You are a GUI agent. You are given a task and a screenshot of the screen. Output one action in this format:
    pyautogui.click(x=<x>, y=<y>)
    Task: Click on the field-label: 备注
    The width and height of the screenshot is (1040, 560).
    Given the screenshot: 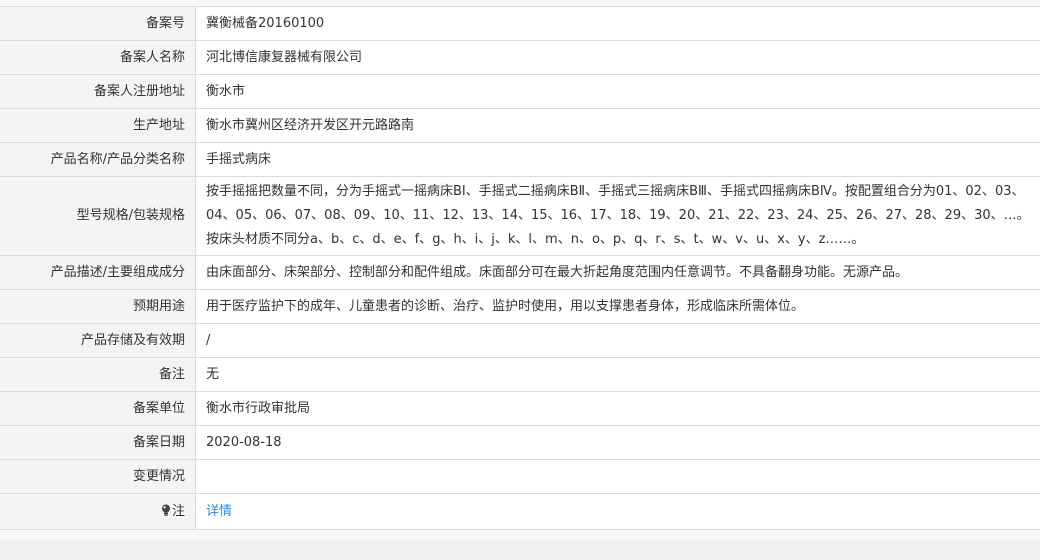 What is the action you would take?
    pyautogui.click(x=98, y=374)
    